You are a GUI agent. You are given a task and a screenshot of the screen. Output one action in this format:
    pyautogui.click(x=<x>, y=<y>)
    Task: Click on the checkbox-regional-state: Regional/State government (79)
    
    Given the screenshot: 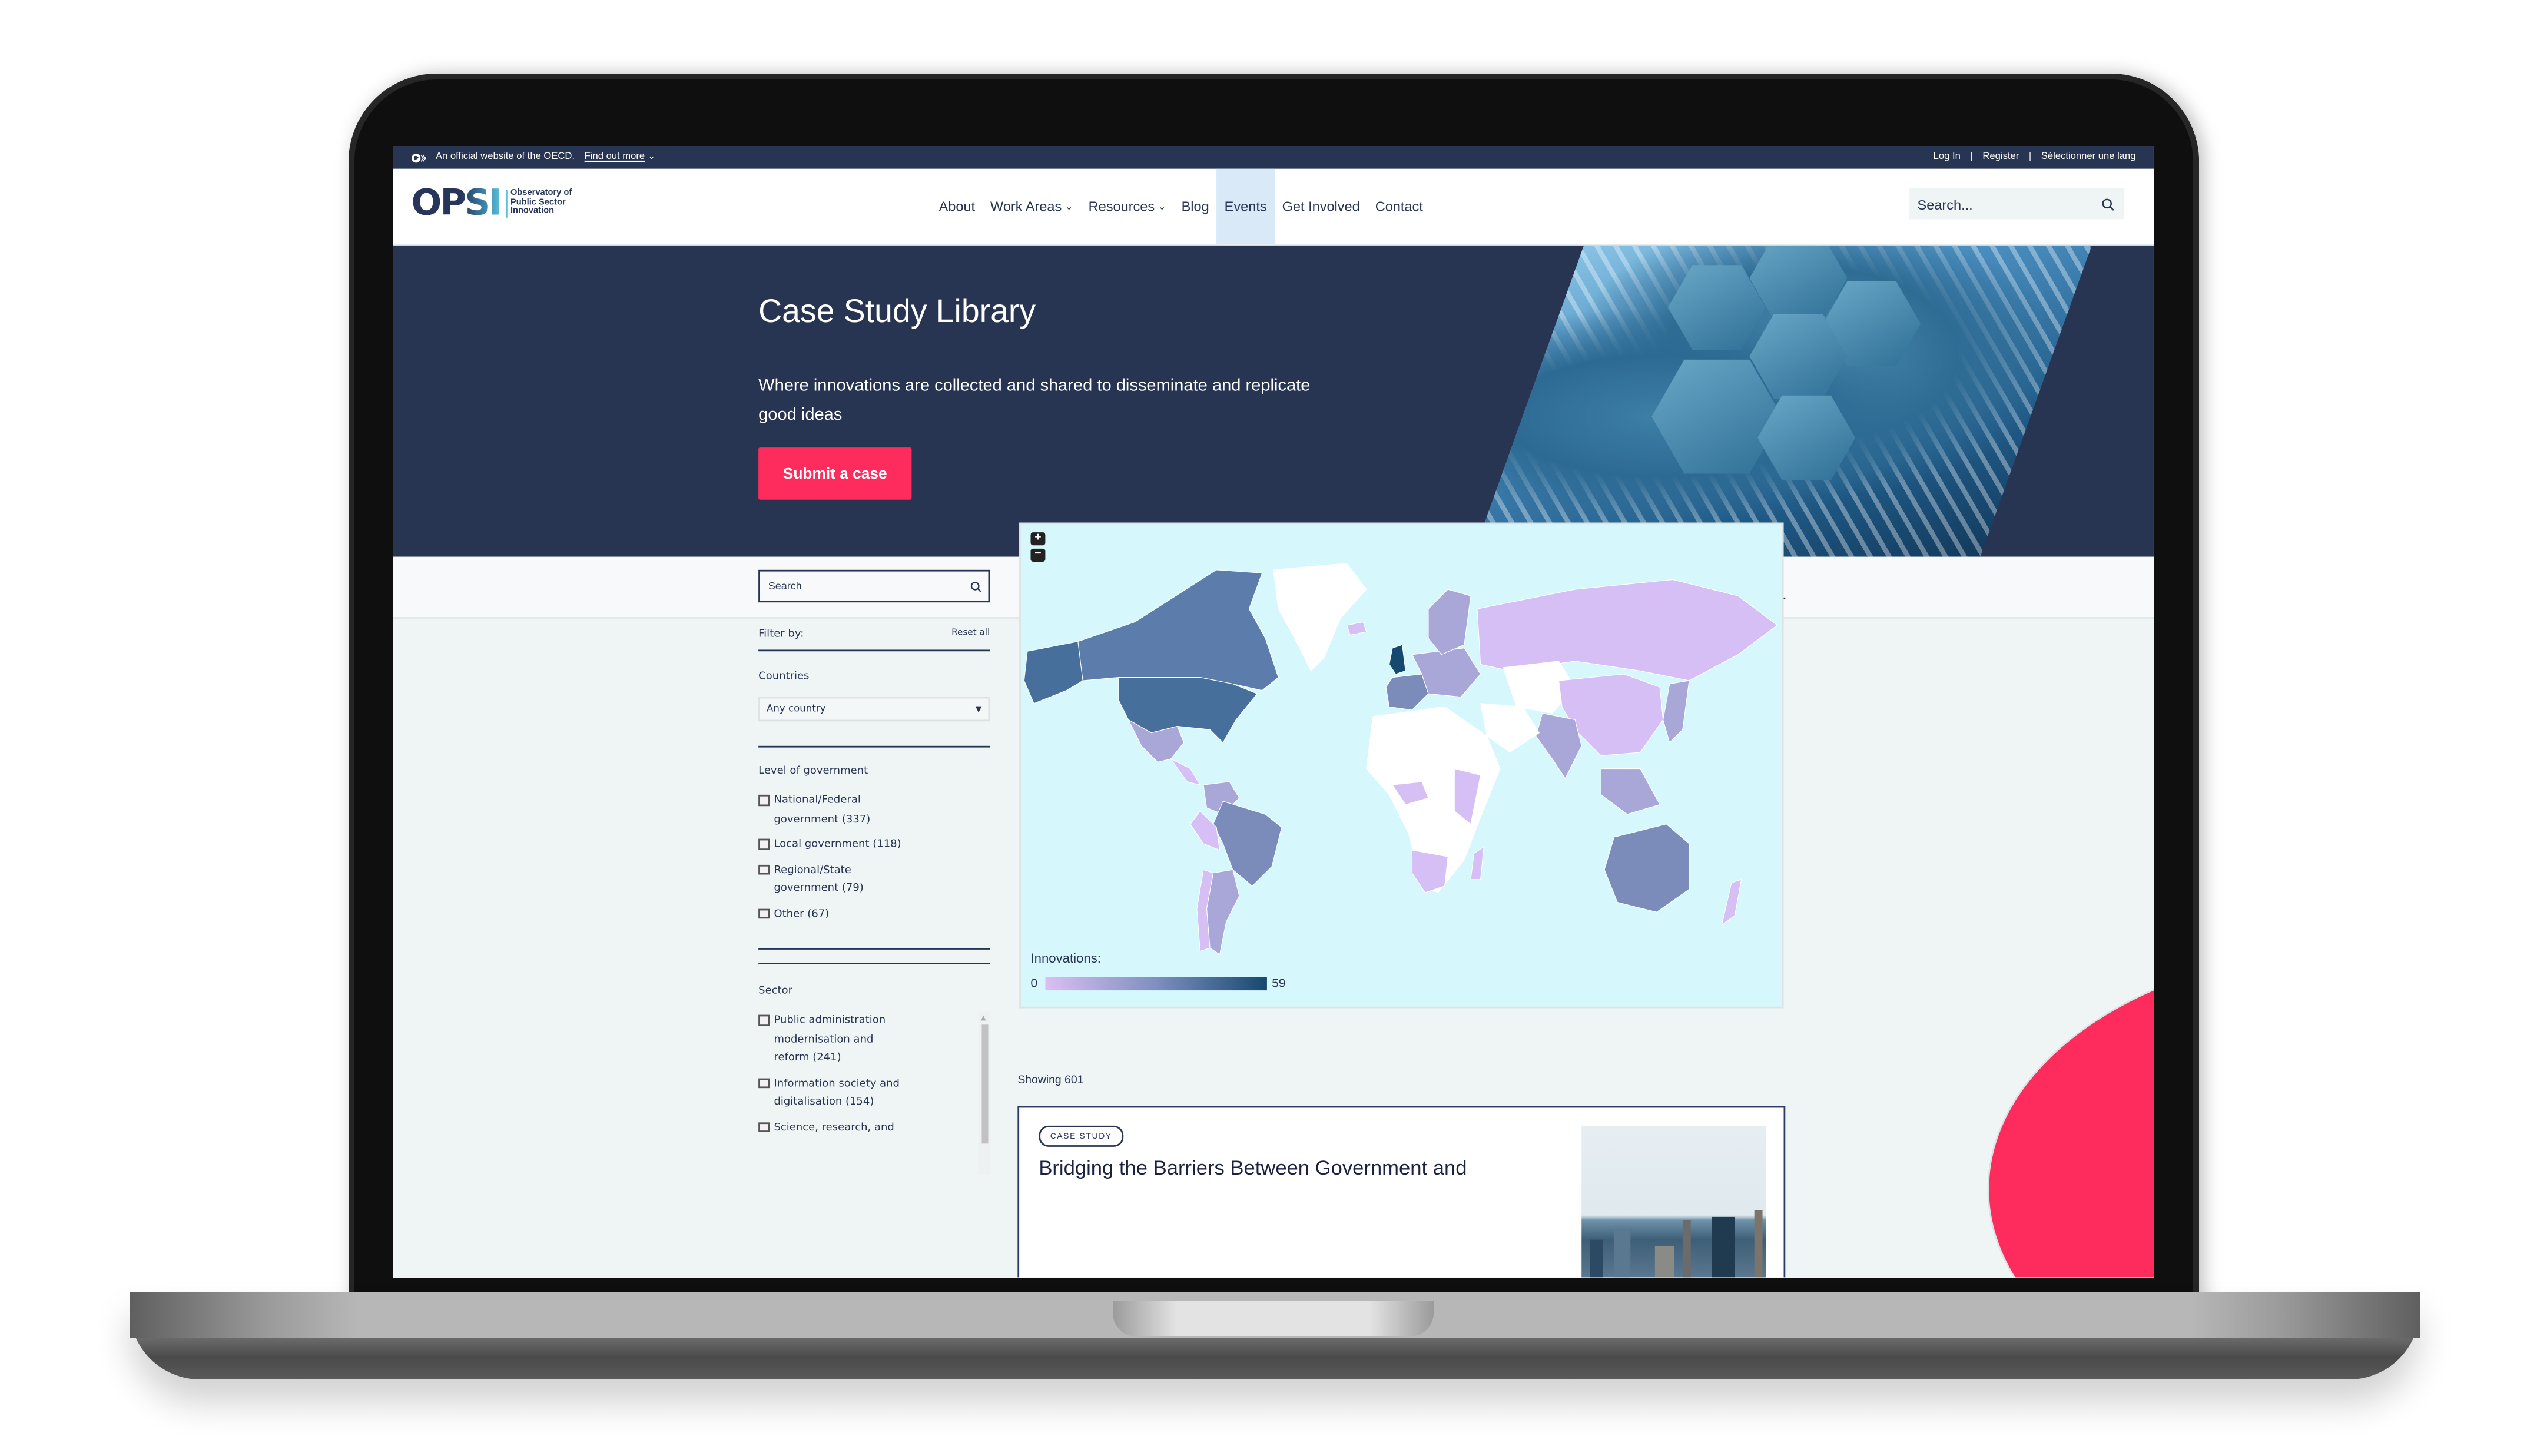 What is the action you would take?
    pyautogui.click(x=874, y=879)
    